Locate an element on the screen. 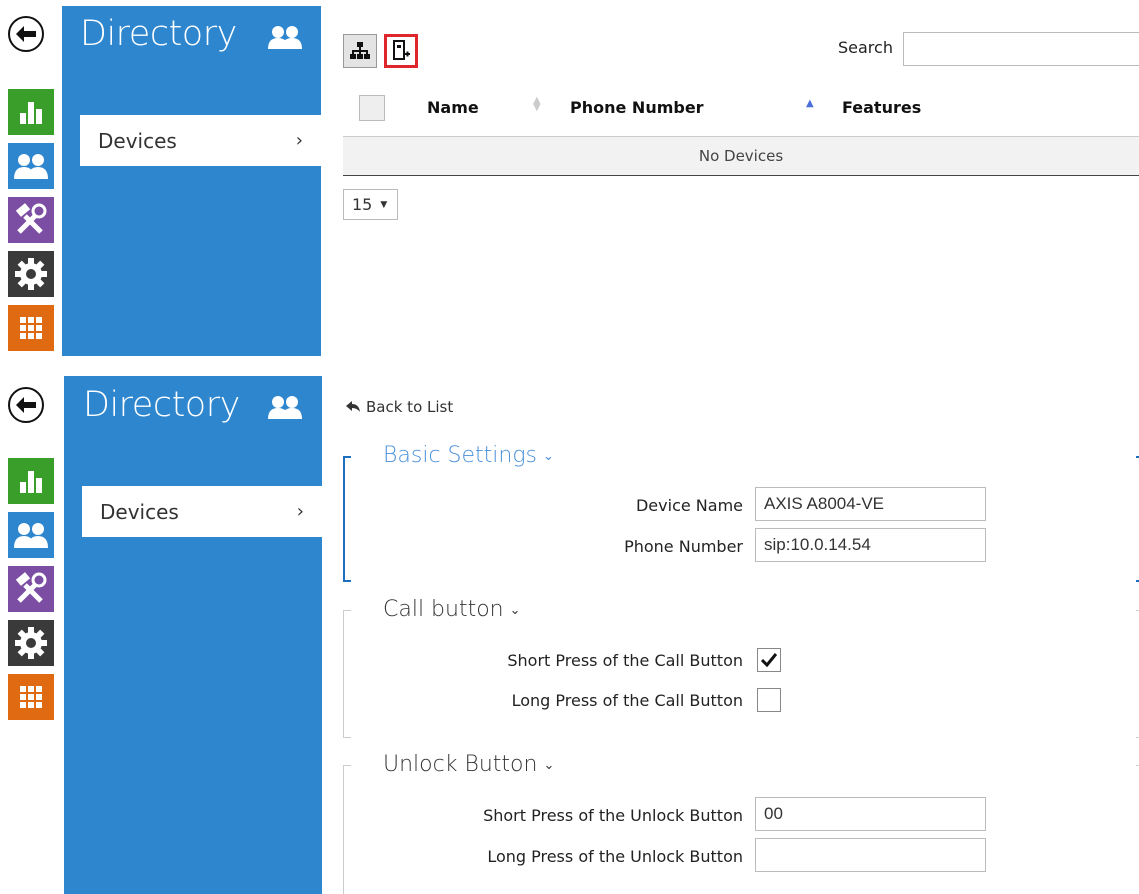 This screenshot has width=1139, height=894. back-to-list-link: Back to List is located at coordinates (399, 407).